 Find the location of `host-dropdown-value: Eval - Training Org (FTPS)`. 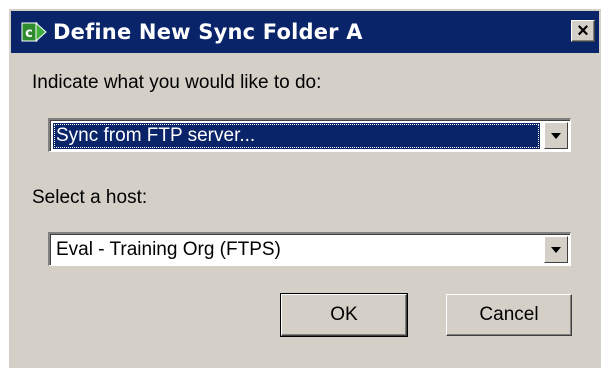

host-dropdown-value: Eval - Training Org (FTPS) is located at coordinates (168, 249).